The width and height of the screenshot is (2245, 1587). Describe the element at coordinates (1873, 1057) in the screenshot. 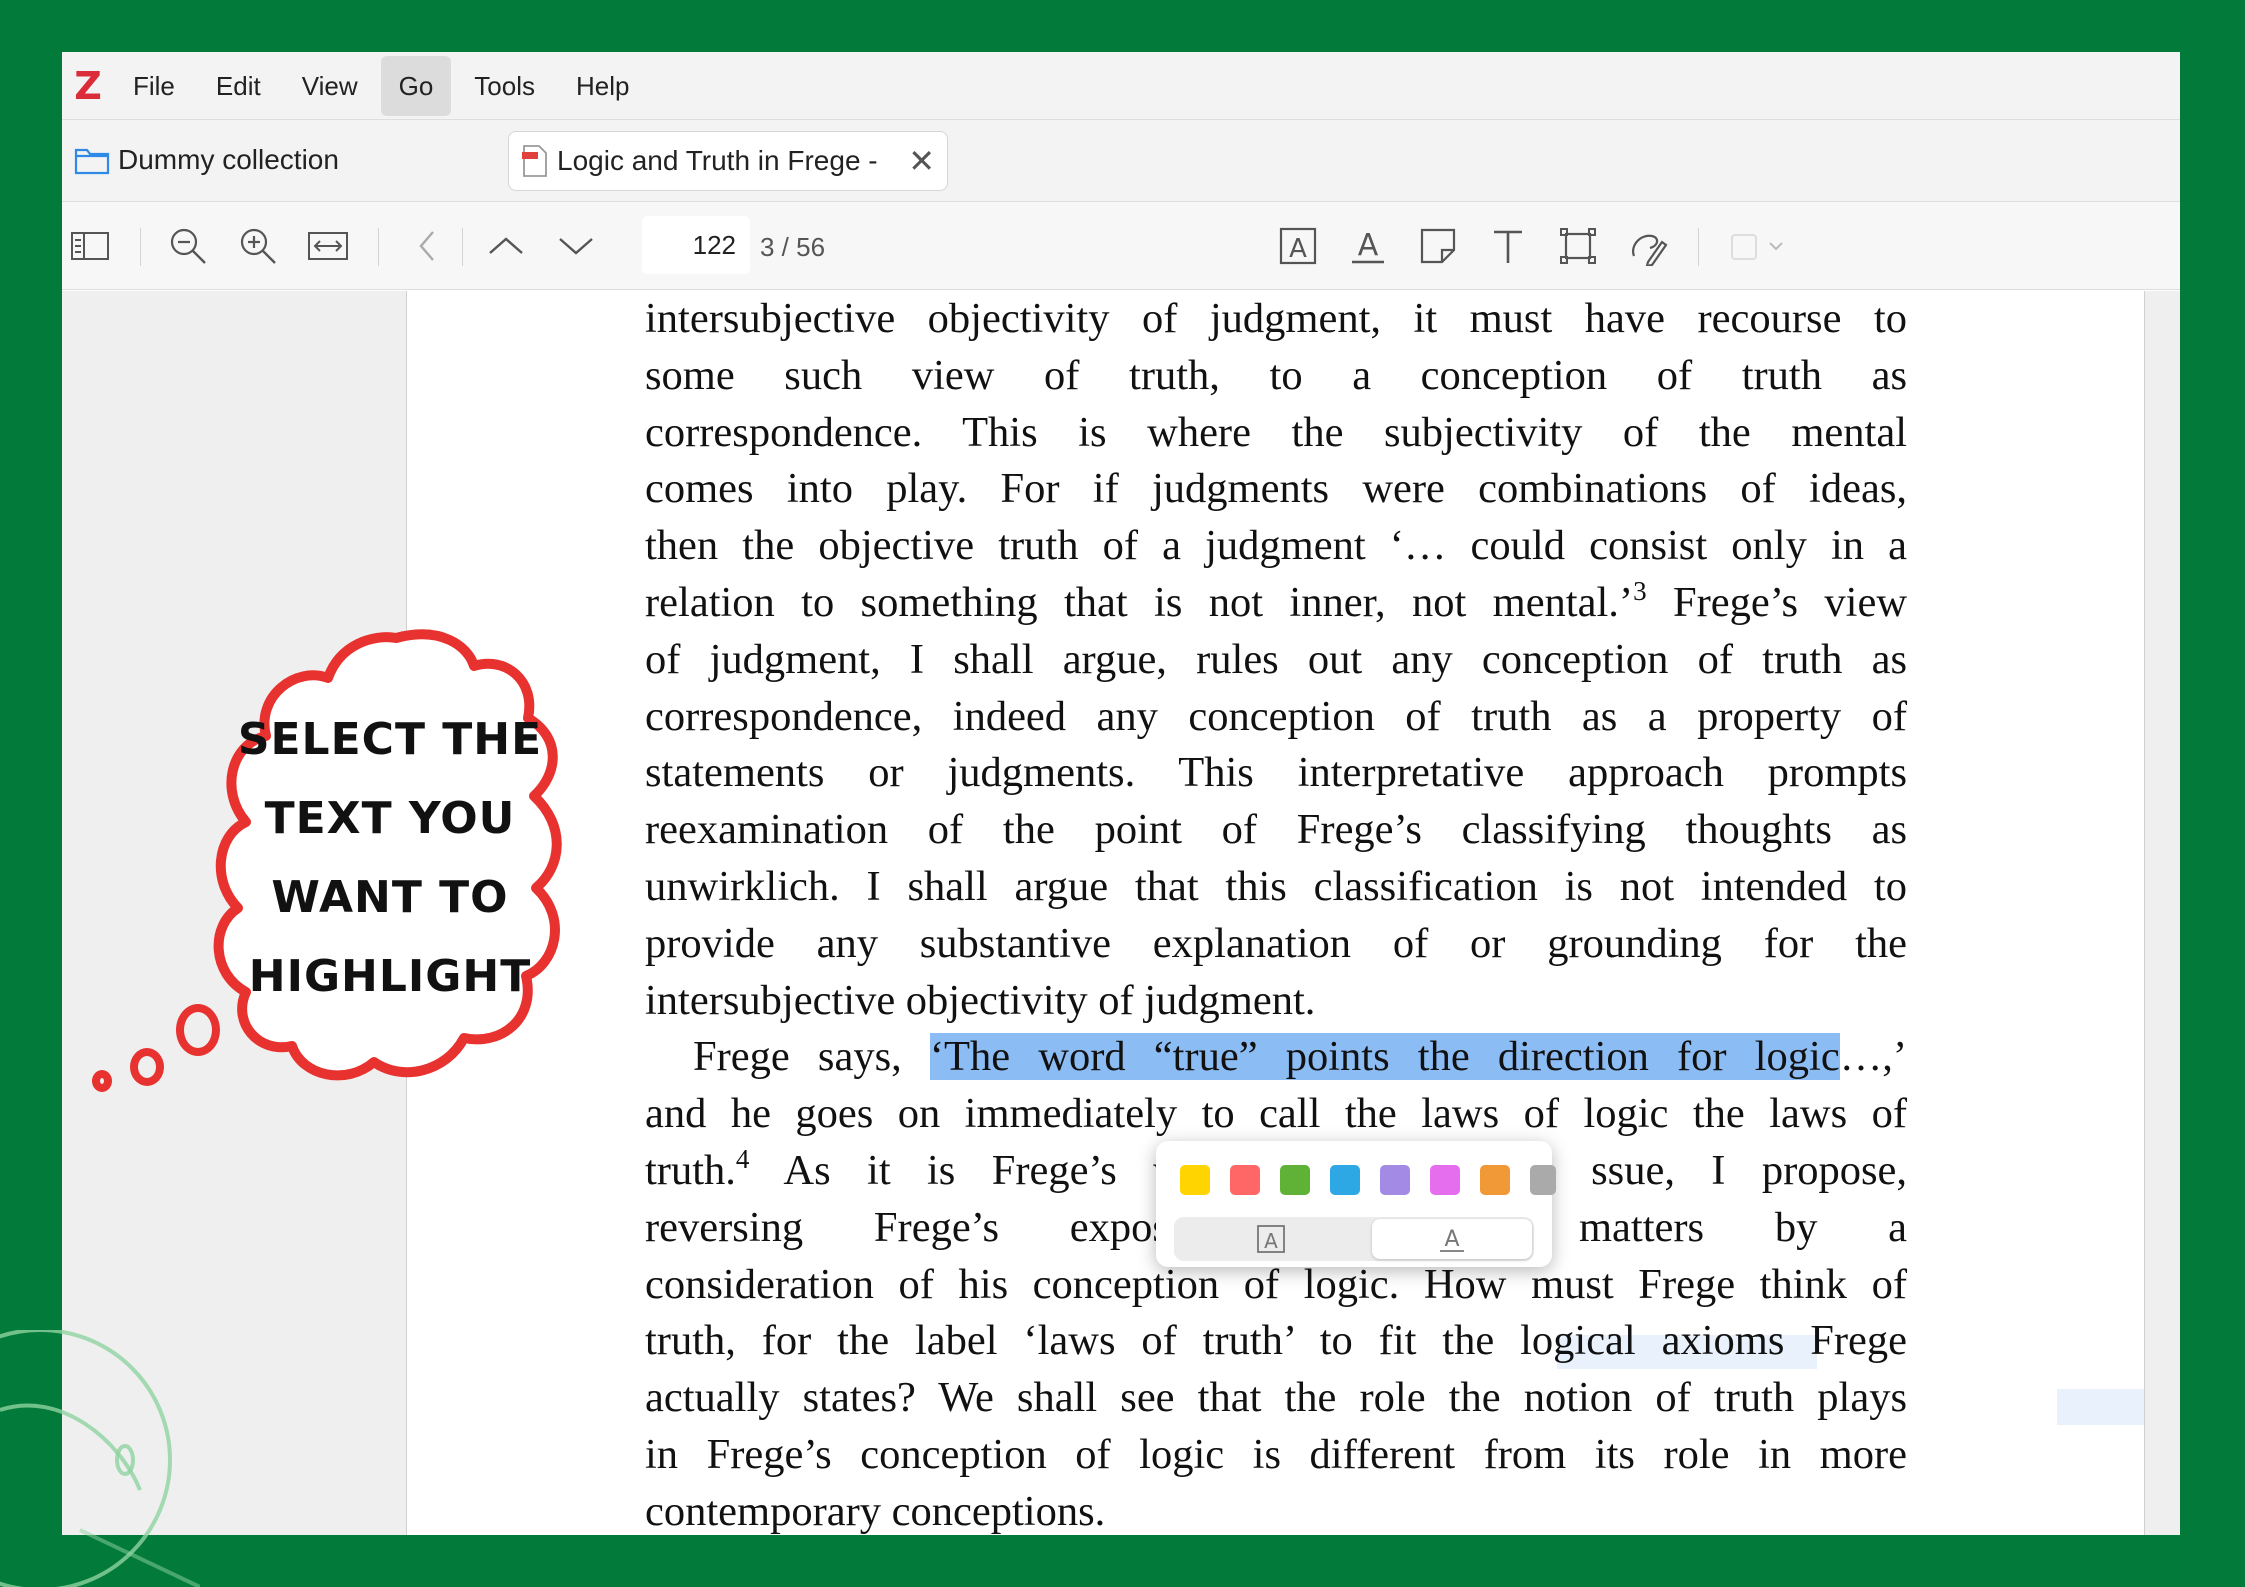

I see `text-segment: …,’` at that location.